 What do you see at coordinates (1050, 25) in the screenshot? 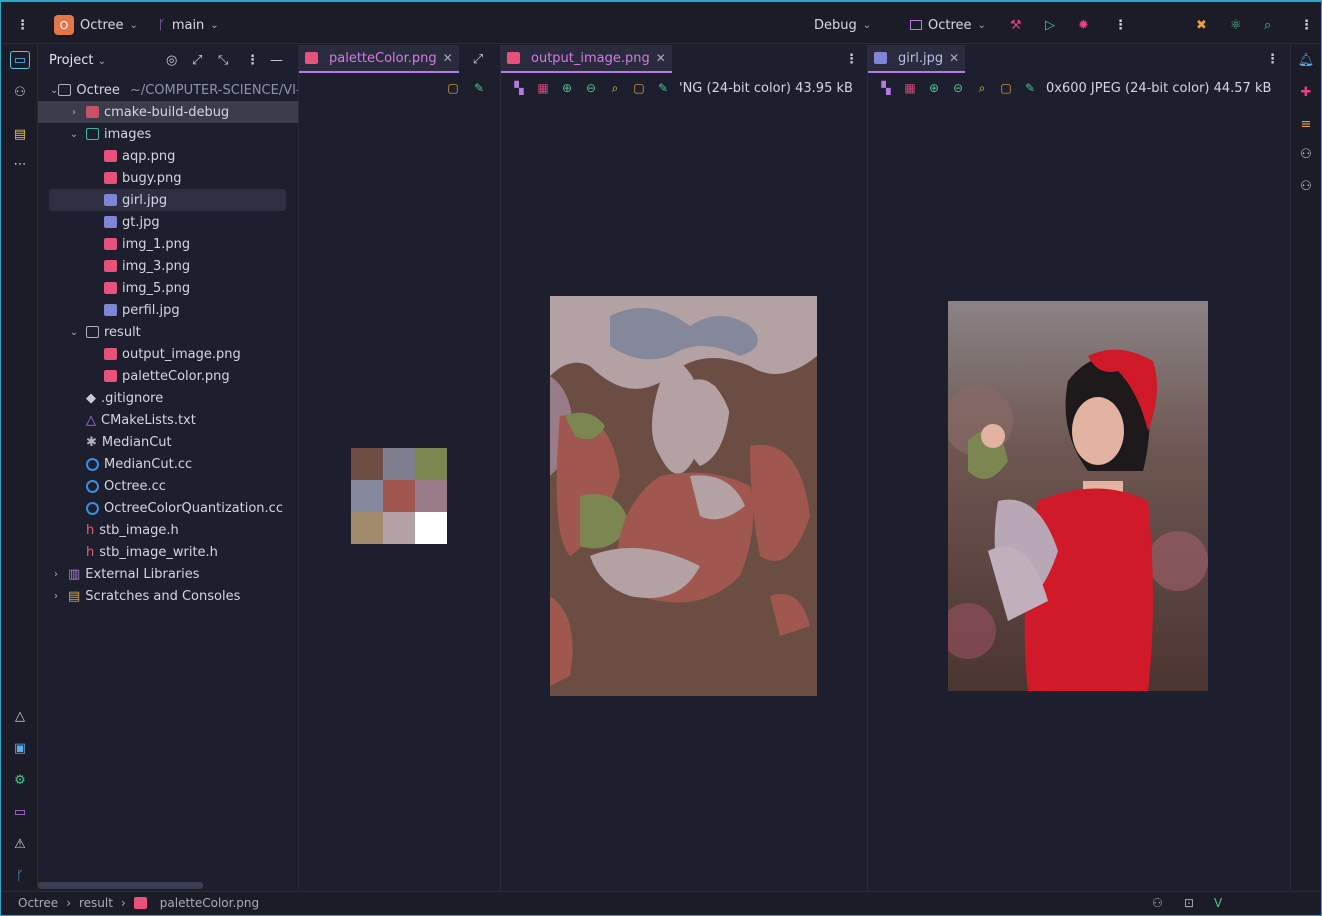
I see `run-button: ▷` at bounding box center [1050, 25].